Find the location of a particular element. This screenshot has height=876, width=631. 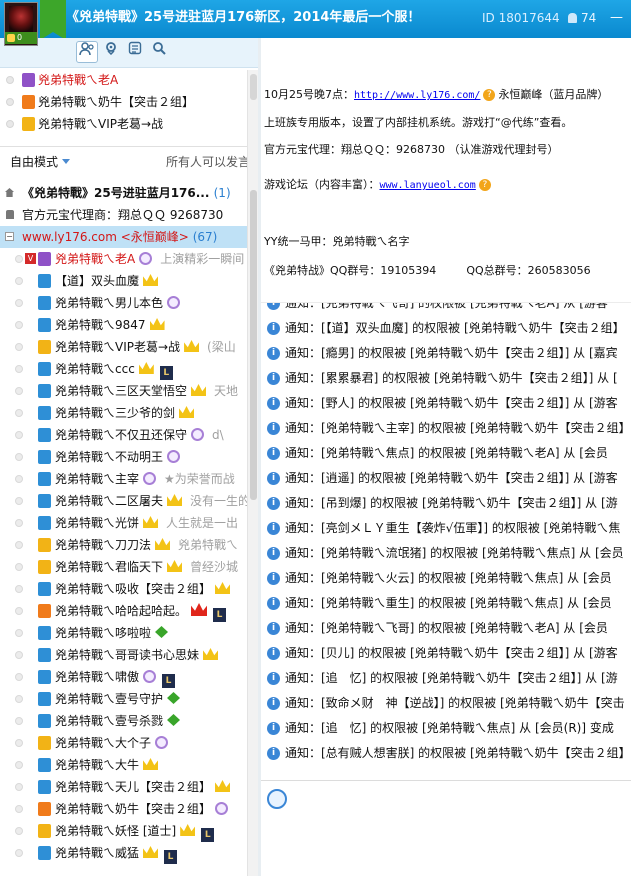

member-entry: 【道】双头血魔 is located at coordinates (107, 281).